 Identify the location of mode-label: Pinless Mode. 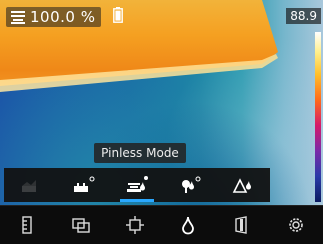
(140, 153).